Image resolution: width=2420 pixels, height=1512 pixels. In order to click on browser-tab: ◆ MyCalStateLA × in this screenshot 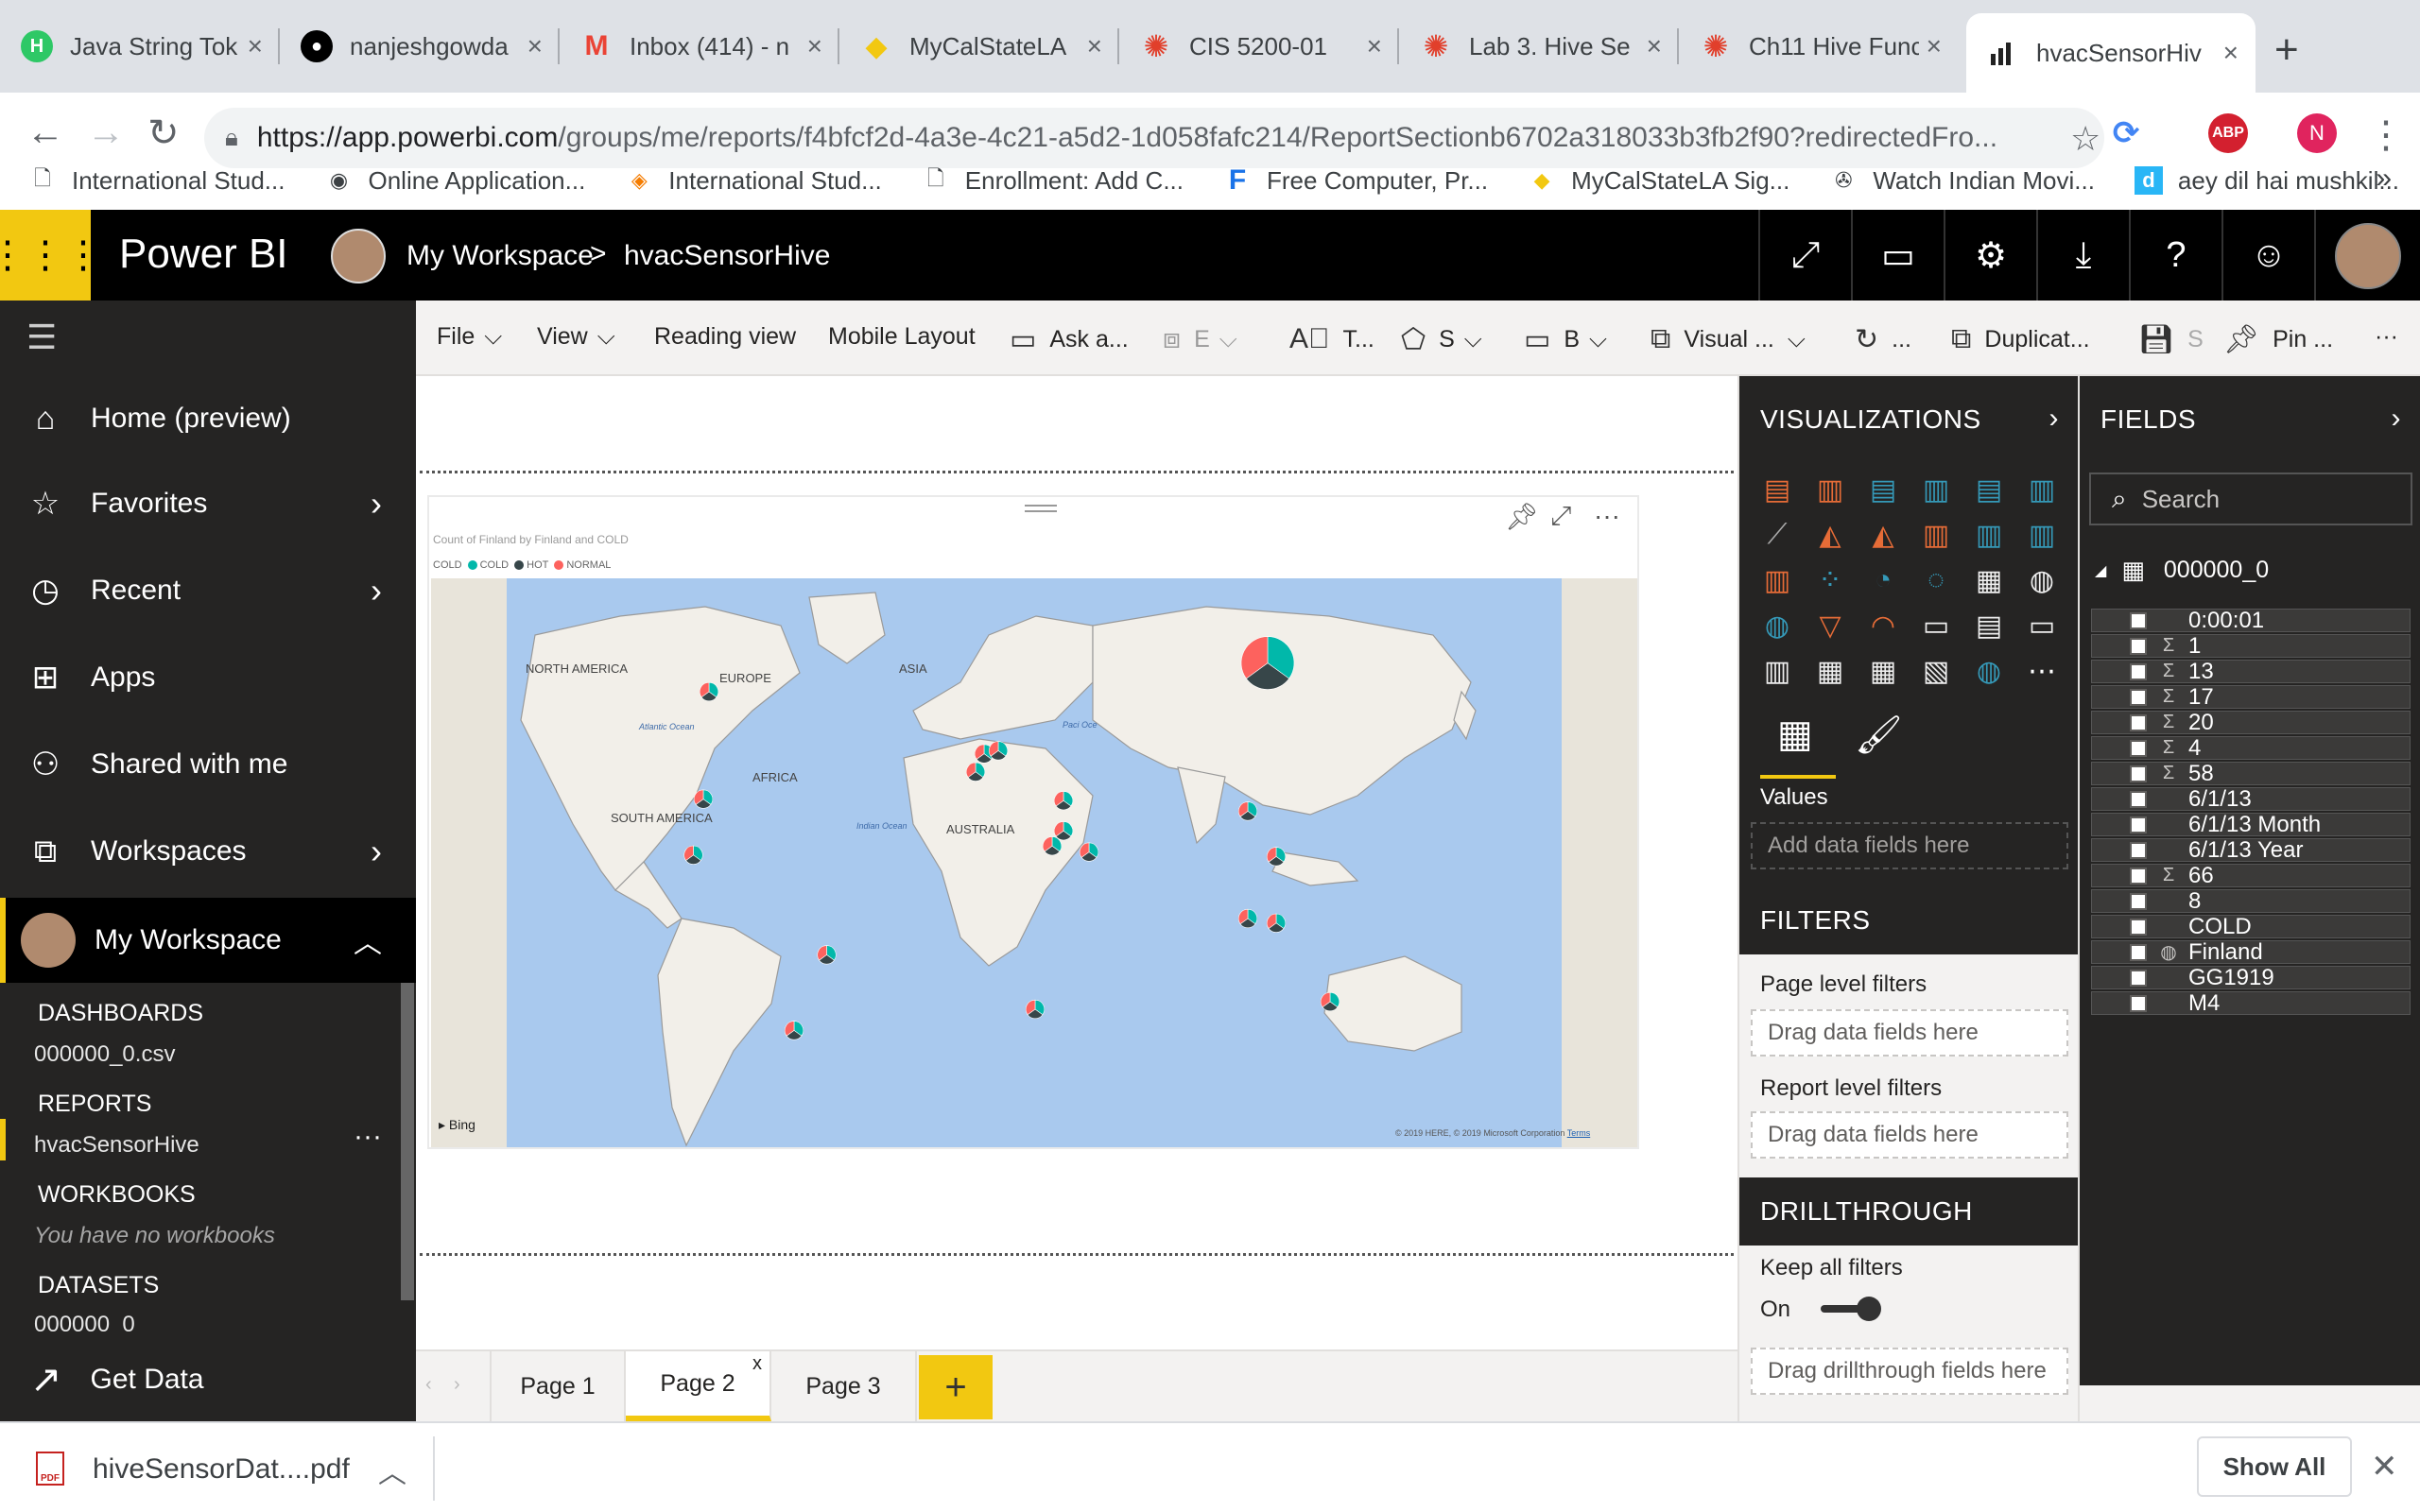, I will do `click(979, 46)`.